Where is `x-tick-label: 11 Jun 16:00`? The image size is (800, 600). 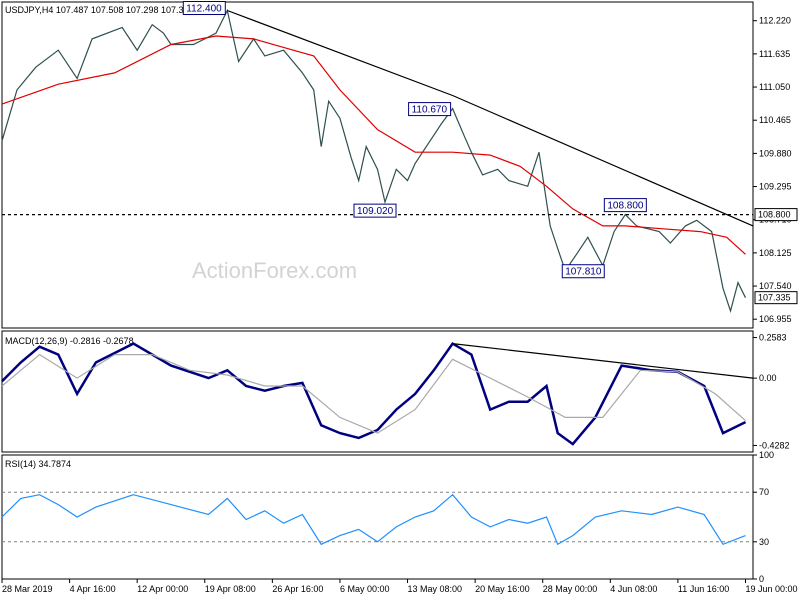
x-tick-label: 11 Jun 16:00 is located at coordinates (703, 589).